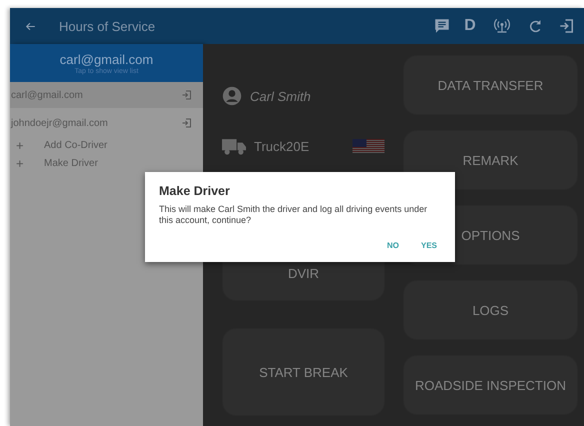 The height and width of the screenshot is (426, 584). I want to click on action-label: Add Co-Driver, so click(76, 145).